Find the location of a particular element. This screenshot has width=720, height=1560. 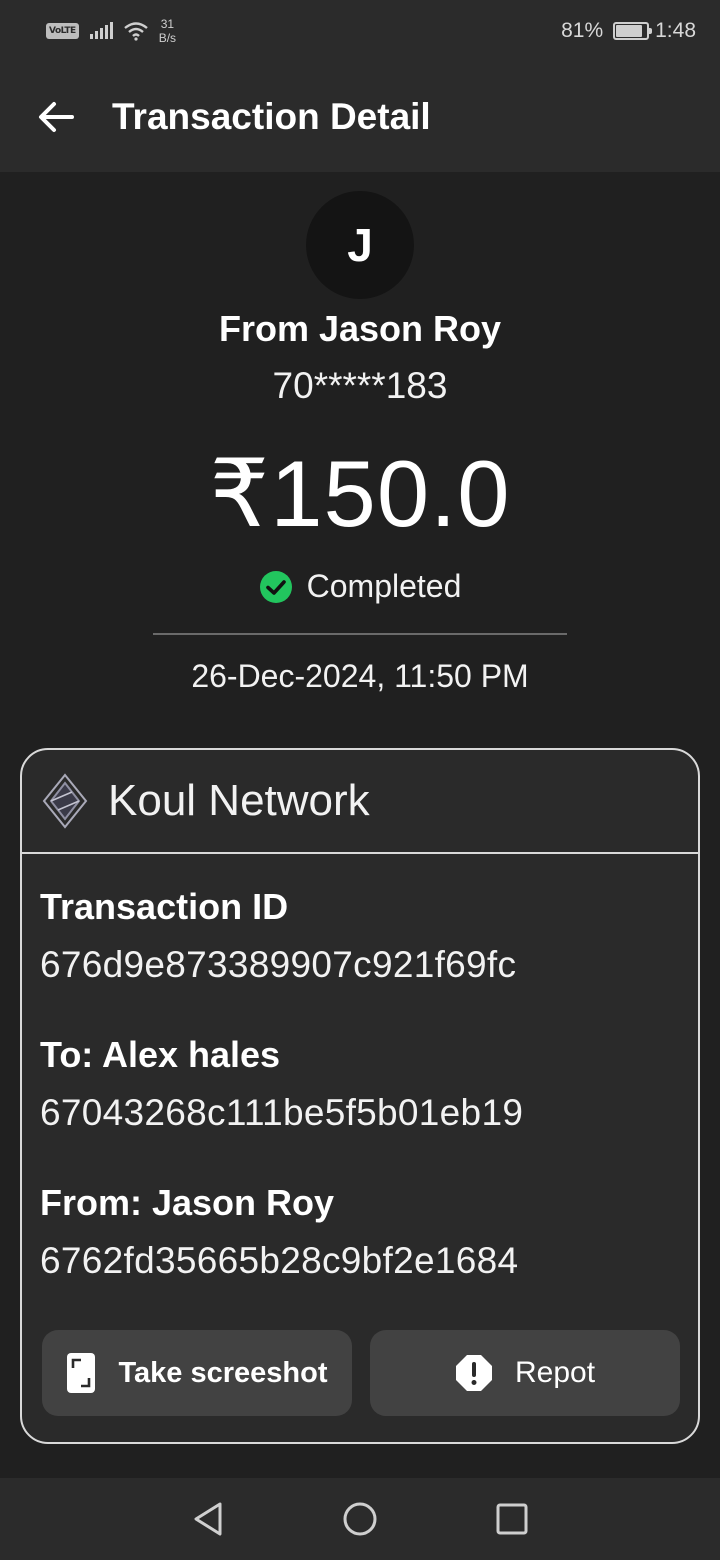

battery-fill is located at coordinates (629, 31).